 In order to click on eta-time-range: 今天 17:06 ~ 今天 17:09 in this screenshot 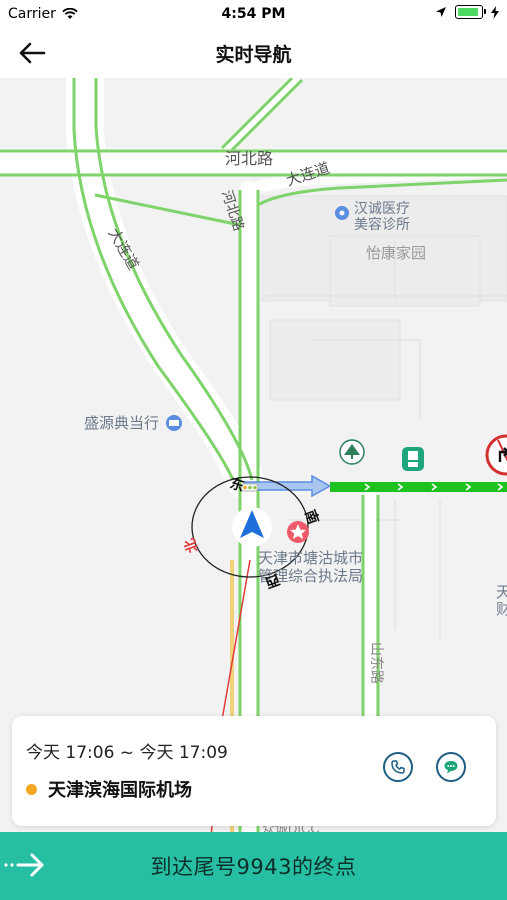, I will do `click(127, 753)`.